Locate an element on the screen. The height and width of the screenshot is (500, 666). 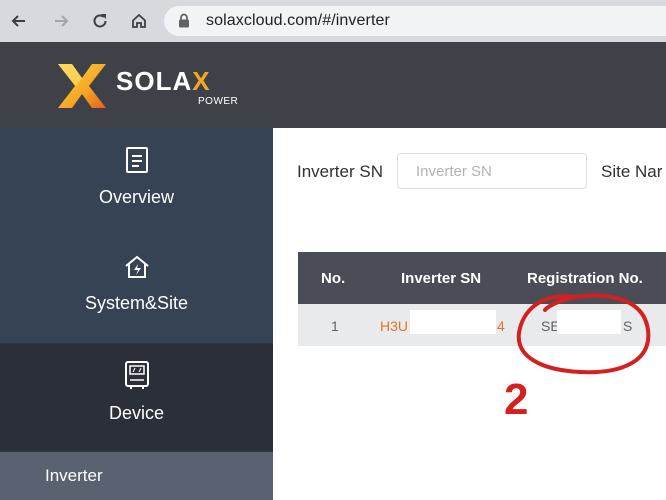
url-text: solaxcloud.com/#/inverter is located at coordinates (298, 20).